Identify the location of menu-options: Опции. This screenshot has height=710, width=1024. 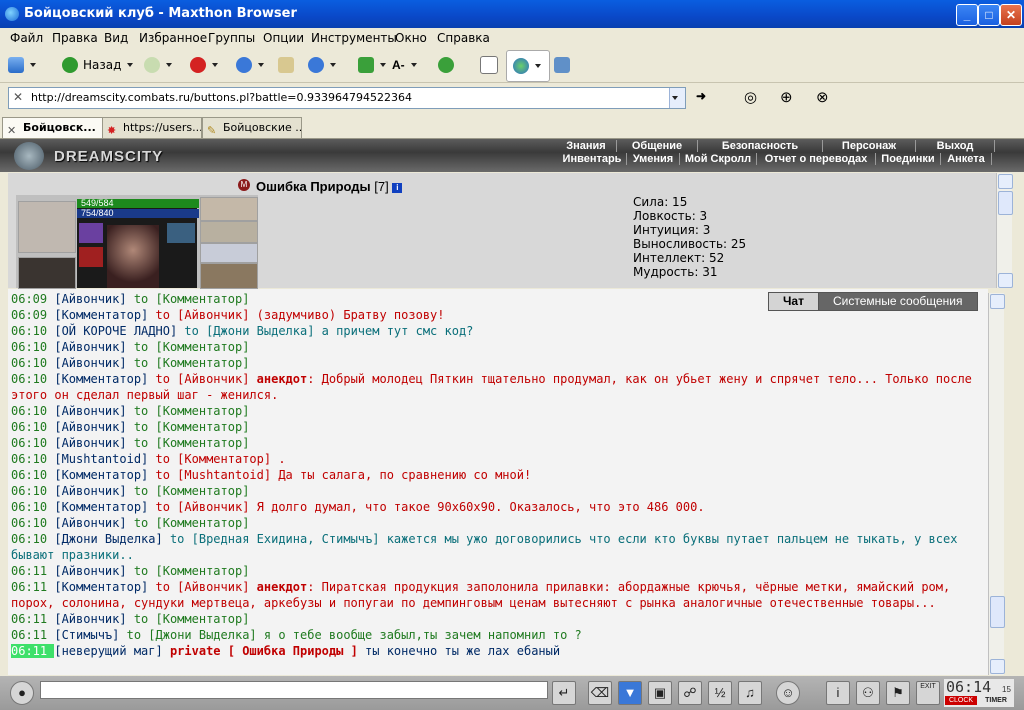
(283, 38).